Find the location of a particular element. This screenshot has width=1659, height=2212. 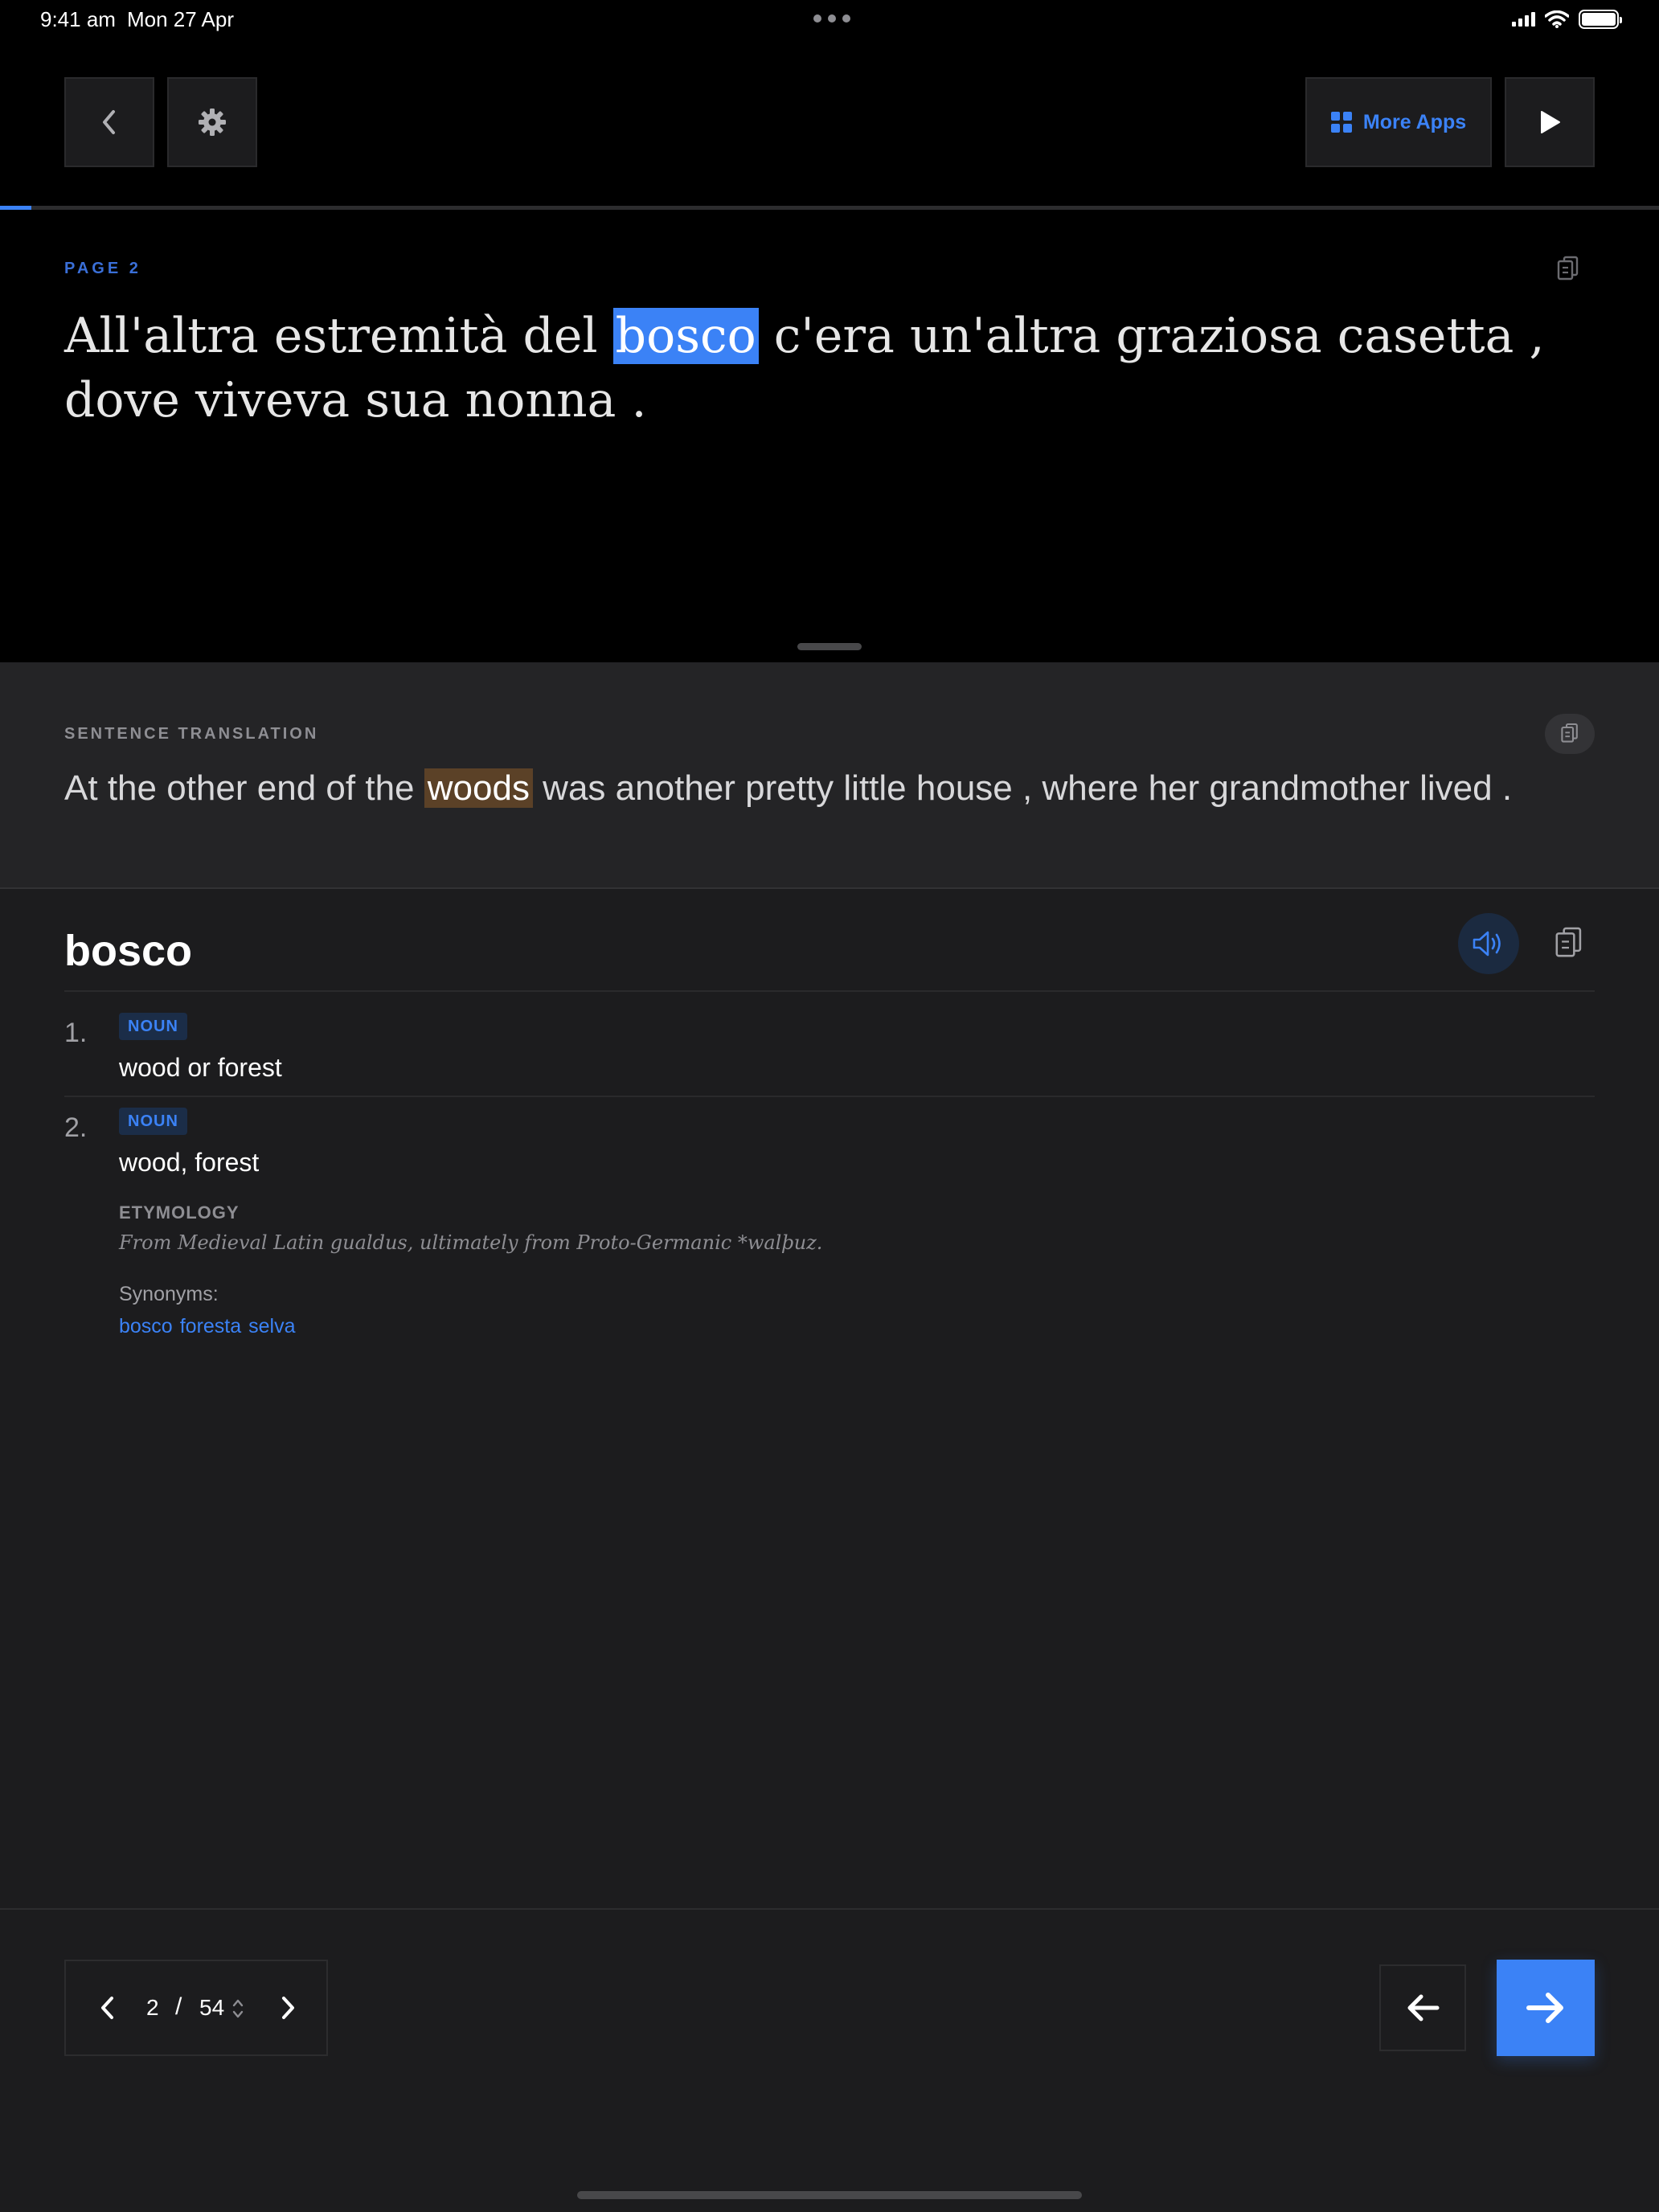

next-page-button is located at coordinates (288, 2008).